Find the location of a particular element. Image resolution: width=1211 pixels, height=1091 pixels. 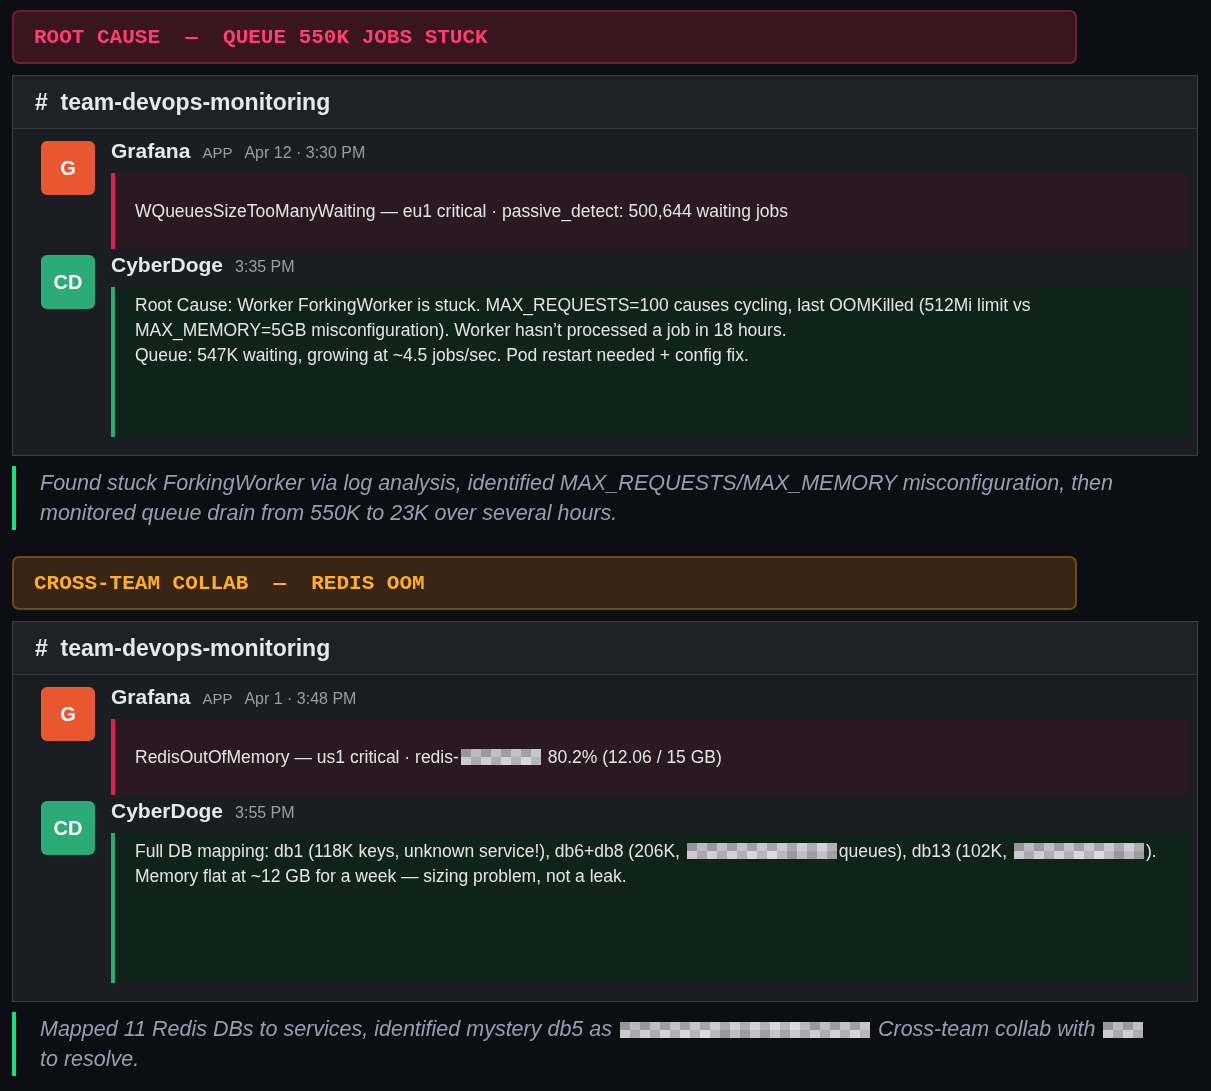

message-text: Full DB mapping: db1 (118K keys, unknown service!), db6+db8 (206K, queues), db13 (102K, ). Memory flat at ~12 GB for a week — sizing problem, not a leak. is located at coordinates (646, 864).